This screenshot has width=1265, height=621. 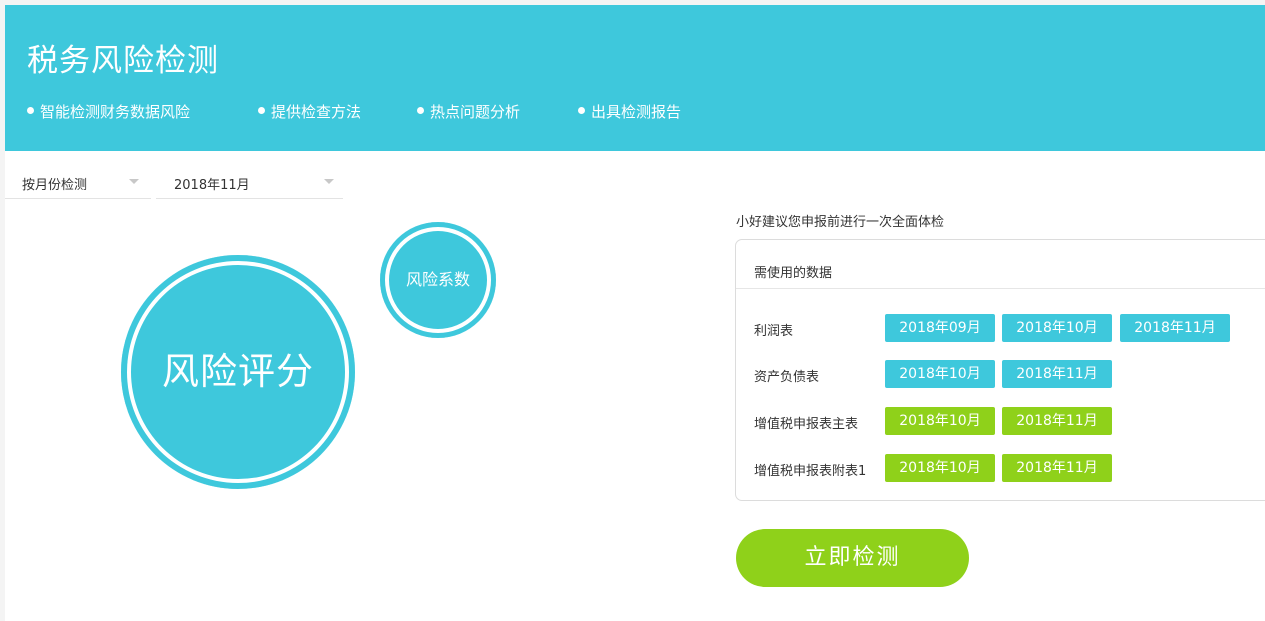 What do you see at coordinates (787, 377) in the screenshot?
I see `row-label: 资产负债表` at bounding box center [787, 377].